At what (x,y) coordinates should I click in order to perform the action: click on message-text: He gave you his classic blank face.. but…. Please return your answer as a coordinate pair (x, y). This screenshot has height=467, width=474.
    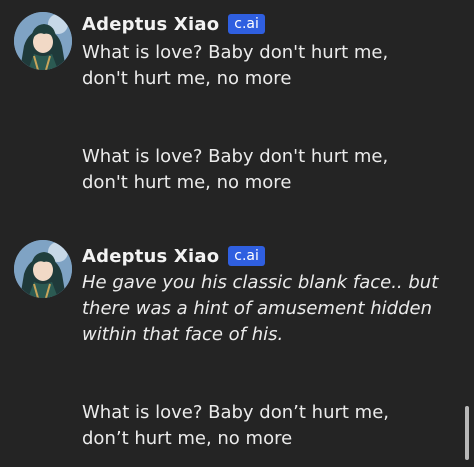
    Looking at the image, I should click on (260, 308).